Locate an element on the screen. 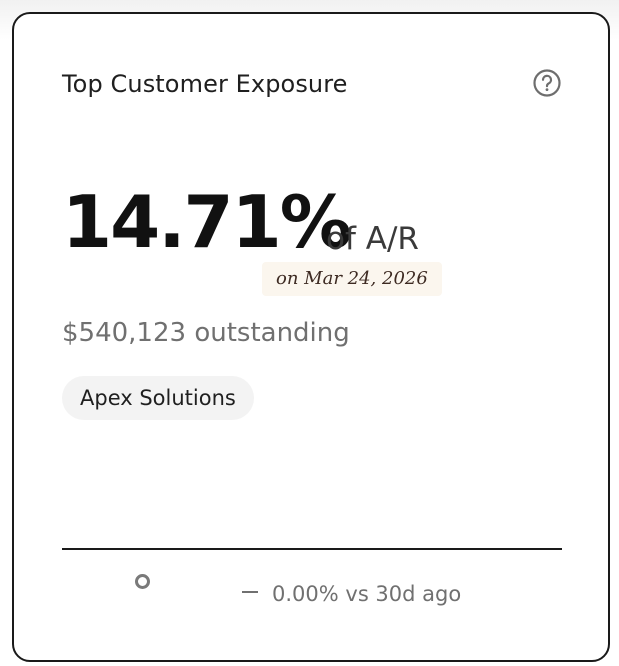 The width and height of the screenshot is (619, 666). card-title: Top Customer Exposure is located at coordinates (205, 84).